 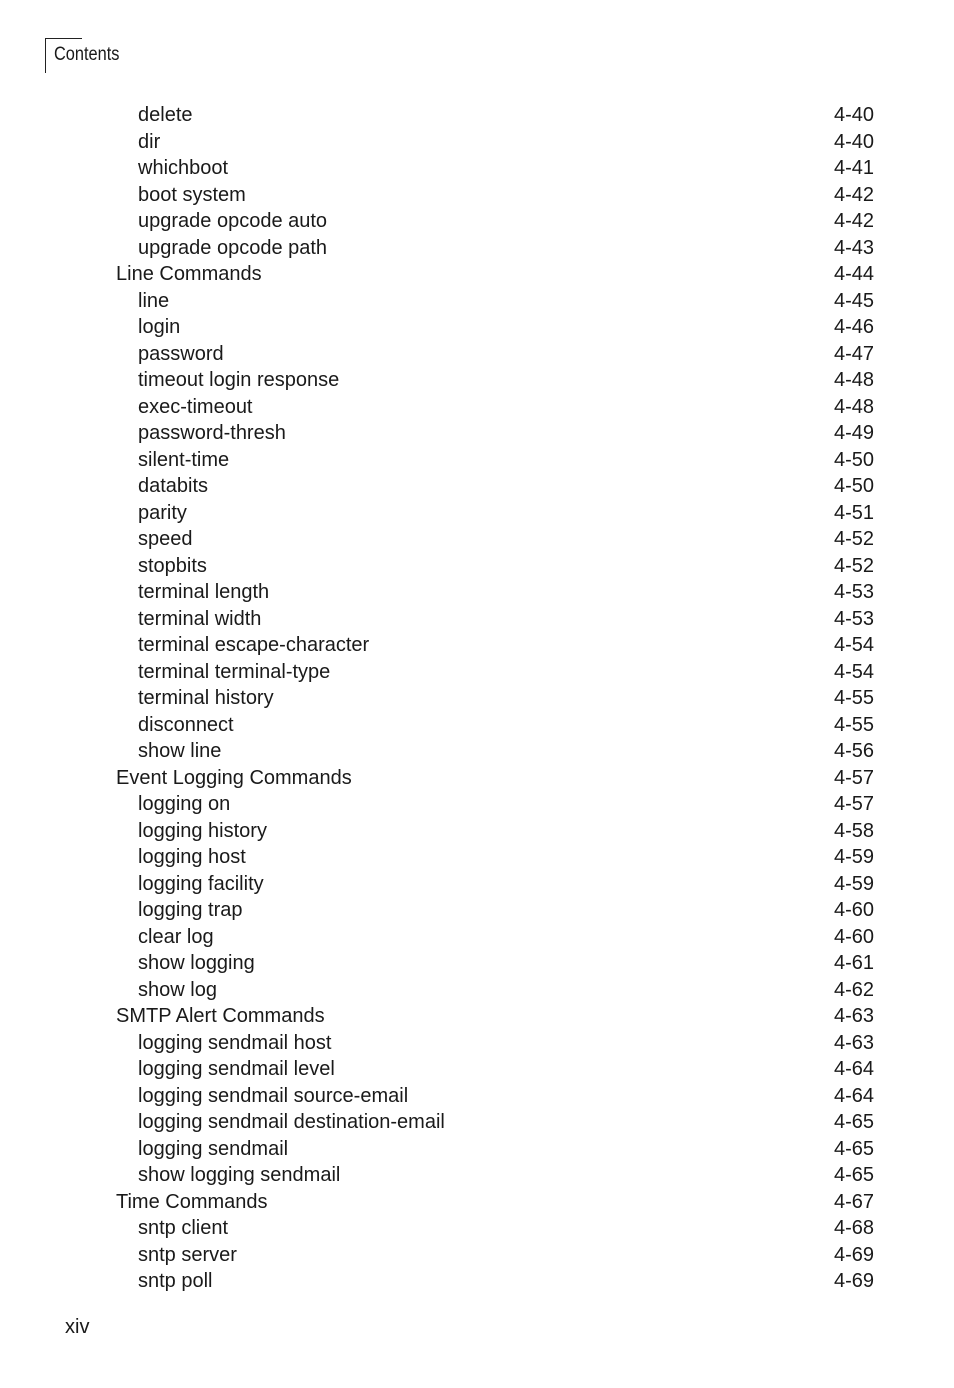 I want to click on toc-entry: dir 4-40, so click(x=477, y=142).